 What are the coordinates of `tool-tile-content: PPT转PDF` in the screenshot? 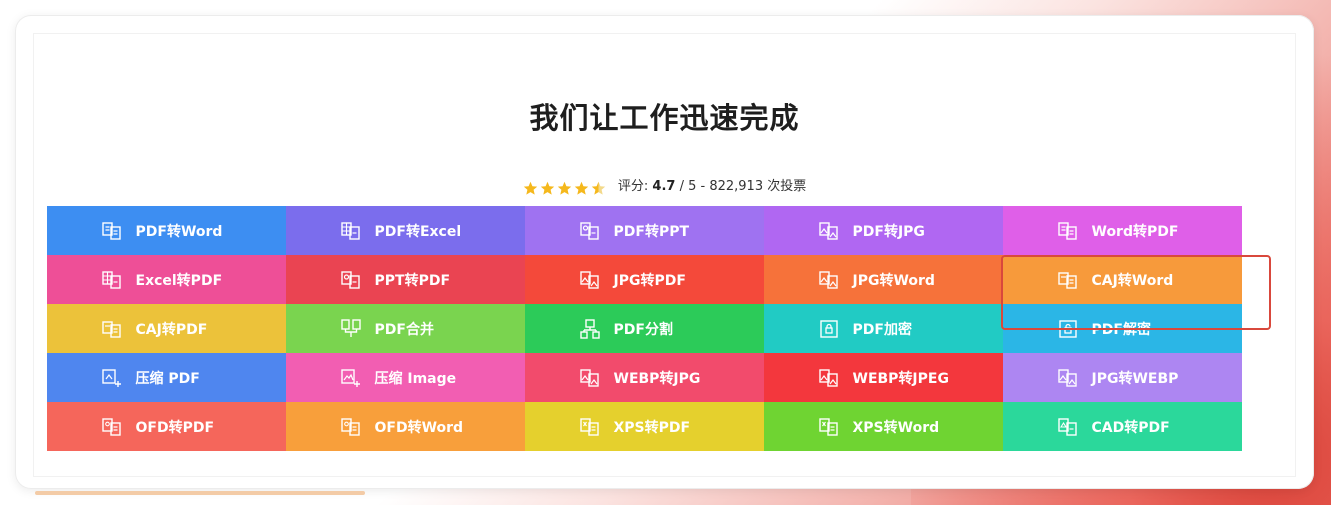 It's located at (405, 280).